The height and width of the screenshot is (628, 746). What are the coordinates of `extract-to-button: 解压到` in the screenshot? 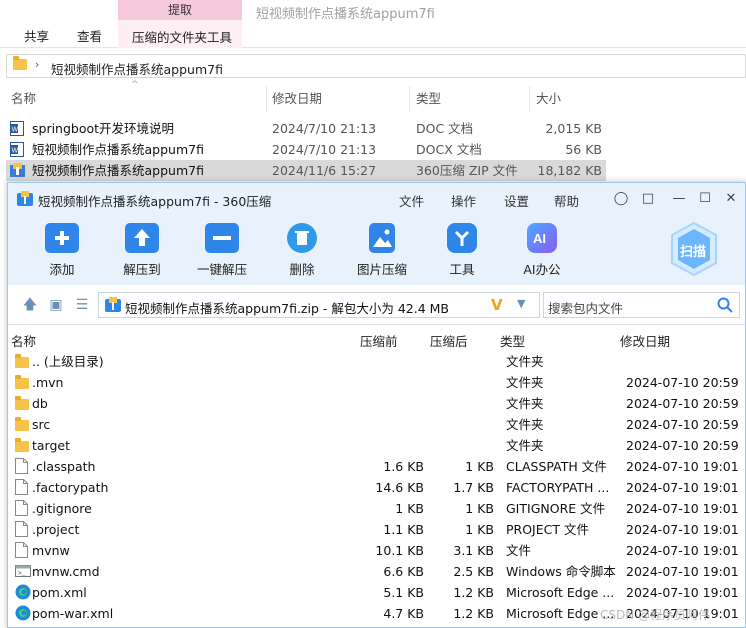 It's located at (142, 252).